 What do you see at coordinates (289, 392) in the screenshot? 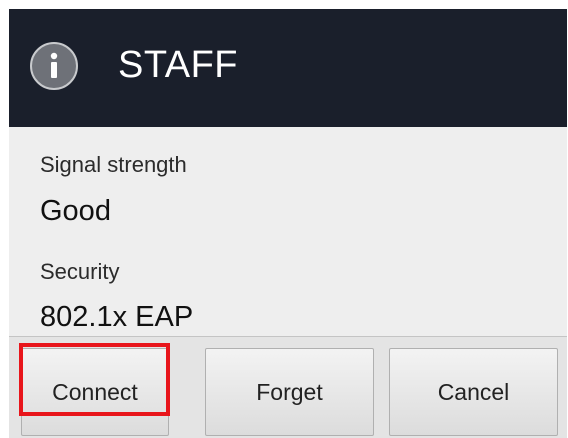
I see `forget-button: Forget` at bounding box center [289, 392].